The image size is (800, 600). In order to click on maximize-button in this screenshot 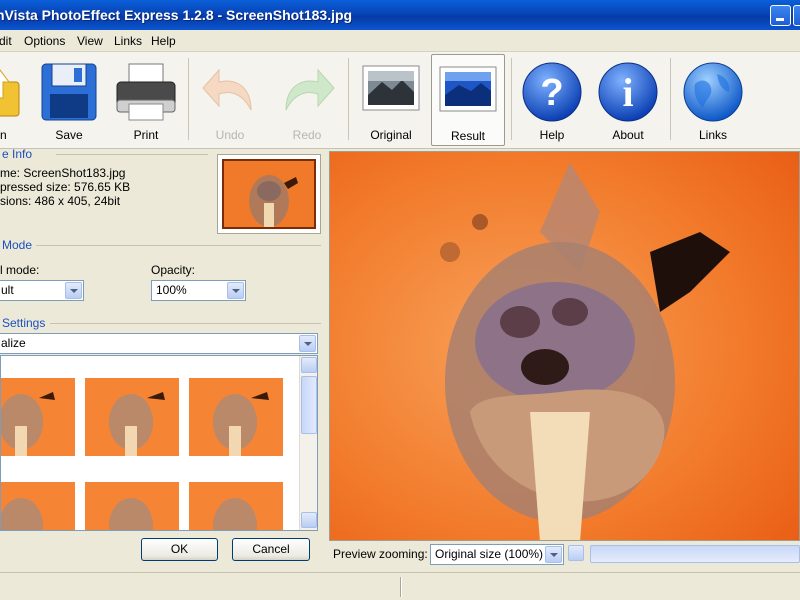, I will do `click(796, 15)`.